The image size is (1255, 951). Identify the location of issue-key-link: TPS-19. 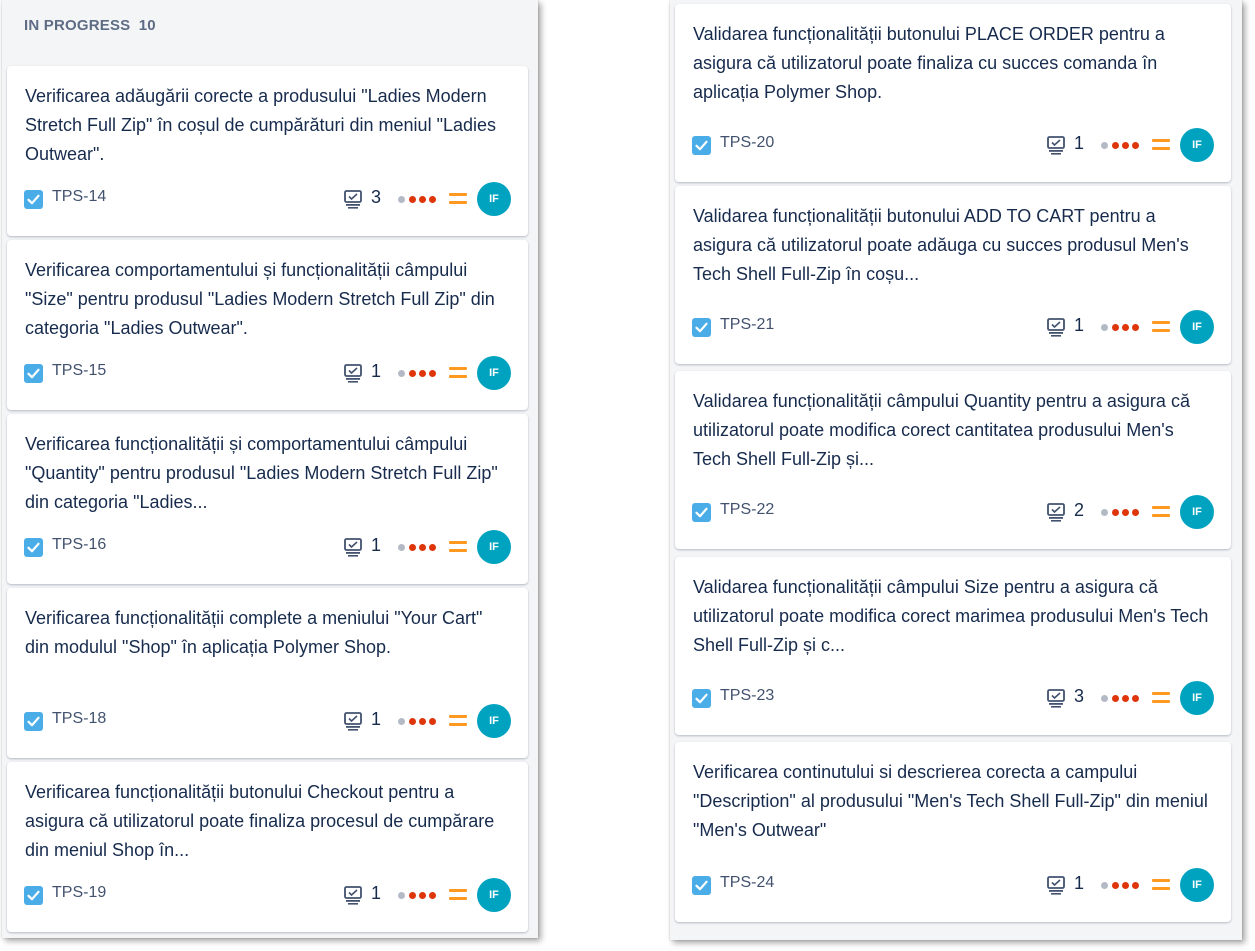
(79, 893).